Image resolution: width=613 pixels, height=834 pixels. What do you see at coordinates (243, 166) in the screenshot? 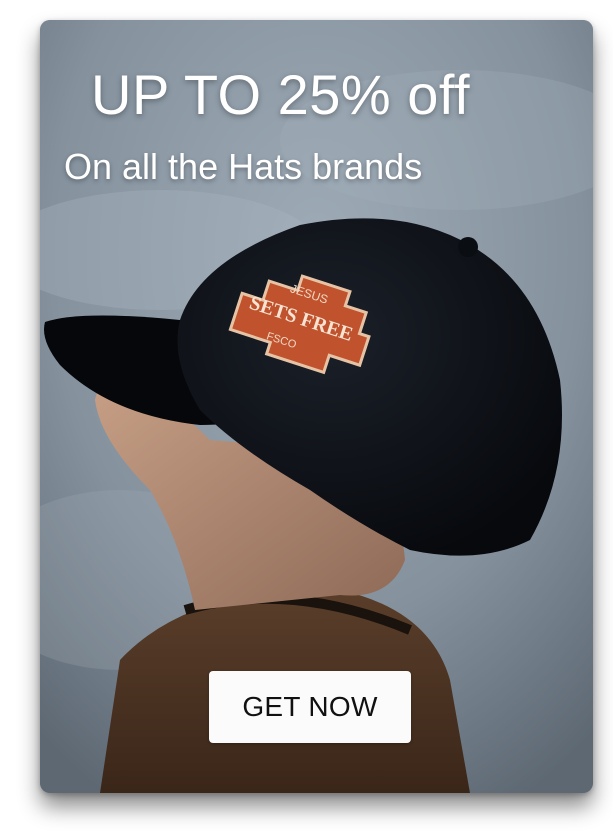
I see `promo-subheadline: On all the Hats brands` at bounding box center [243, 166].